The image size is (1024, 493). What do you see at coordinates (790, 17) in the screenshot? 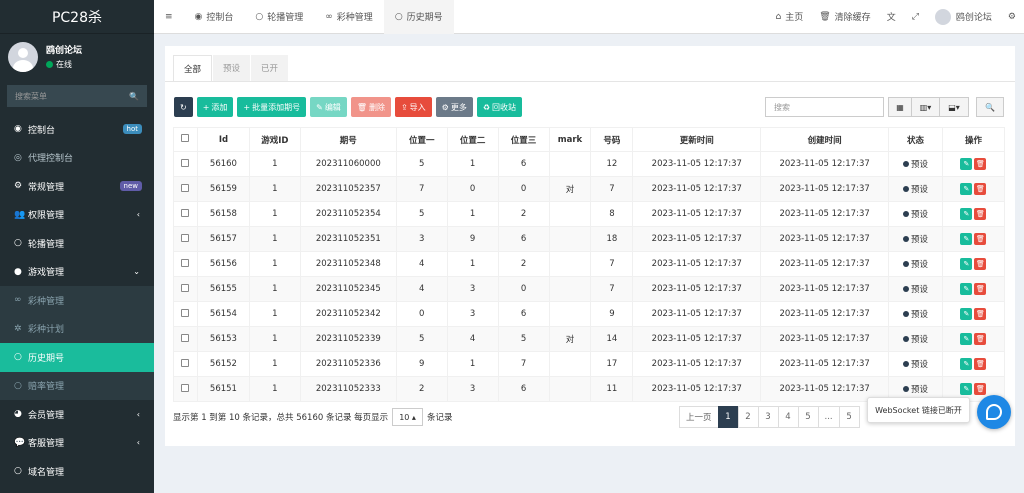
I see `home-link: ⌂ 主页` at bounding box center [790, 17].